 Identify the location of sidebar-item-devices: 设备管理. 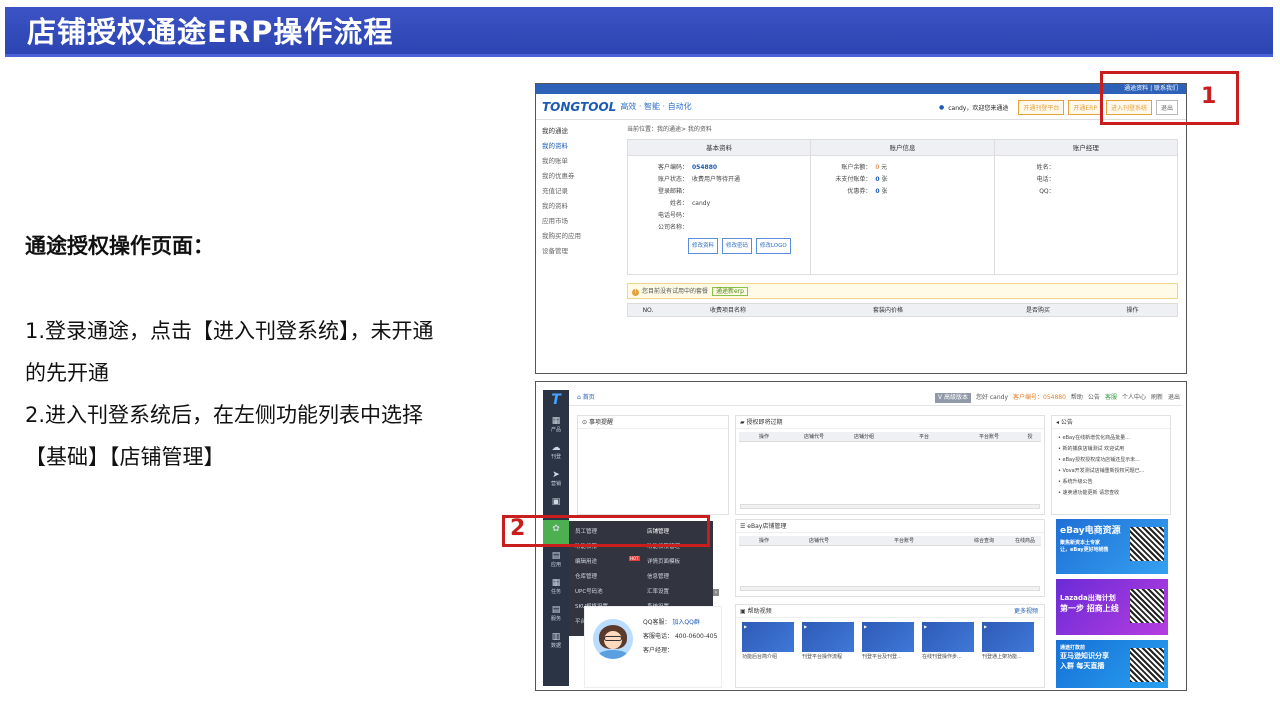
(580, 251).